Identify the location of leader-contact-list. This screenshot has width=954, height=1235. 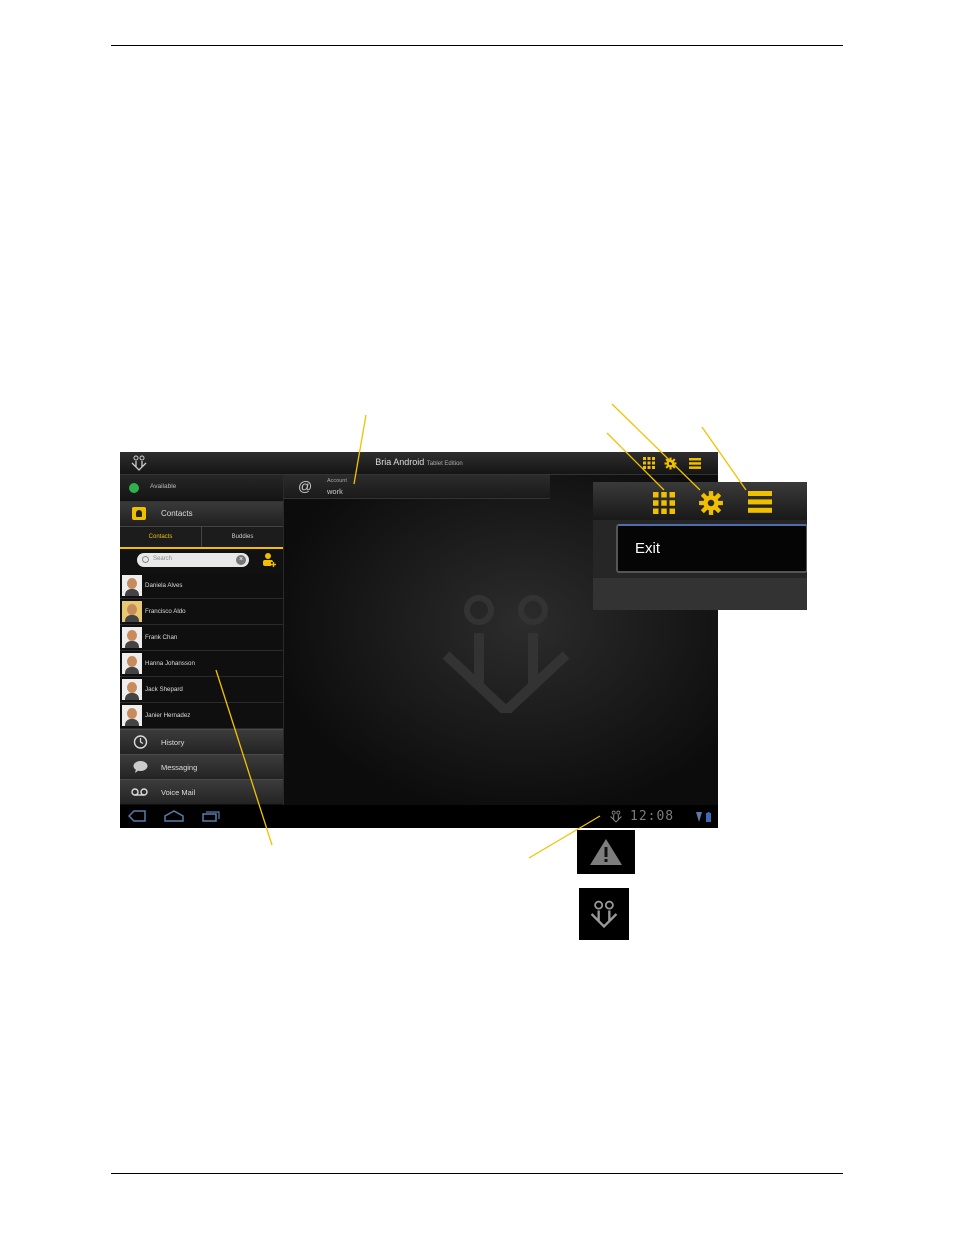
(244, 757).